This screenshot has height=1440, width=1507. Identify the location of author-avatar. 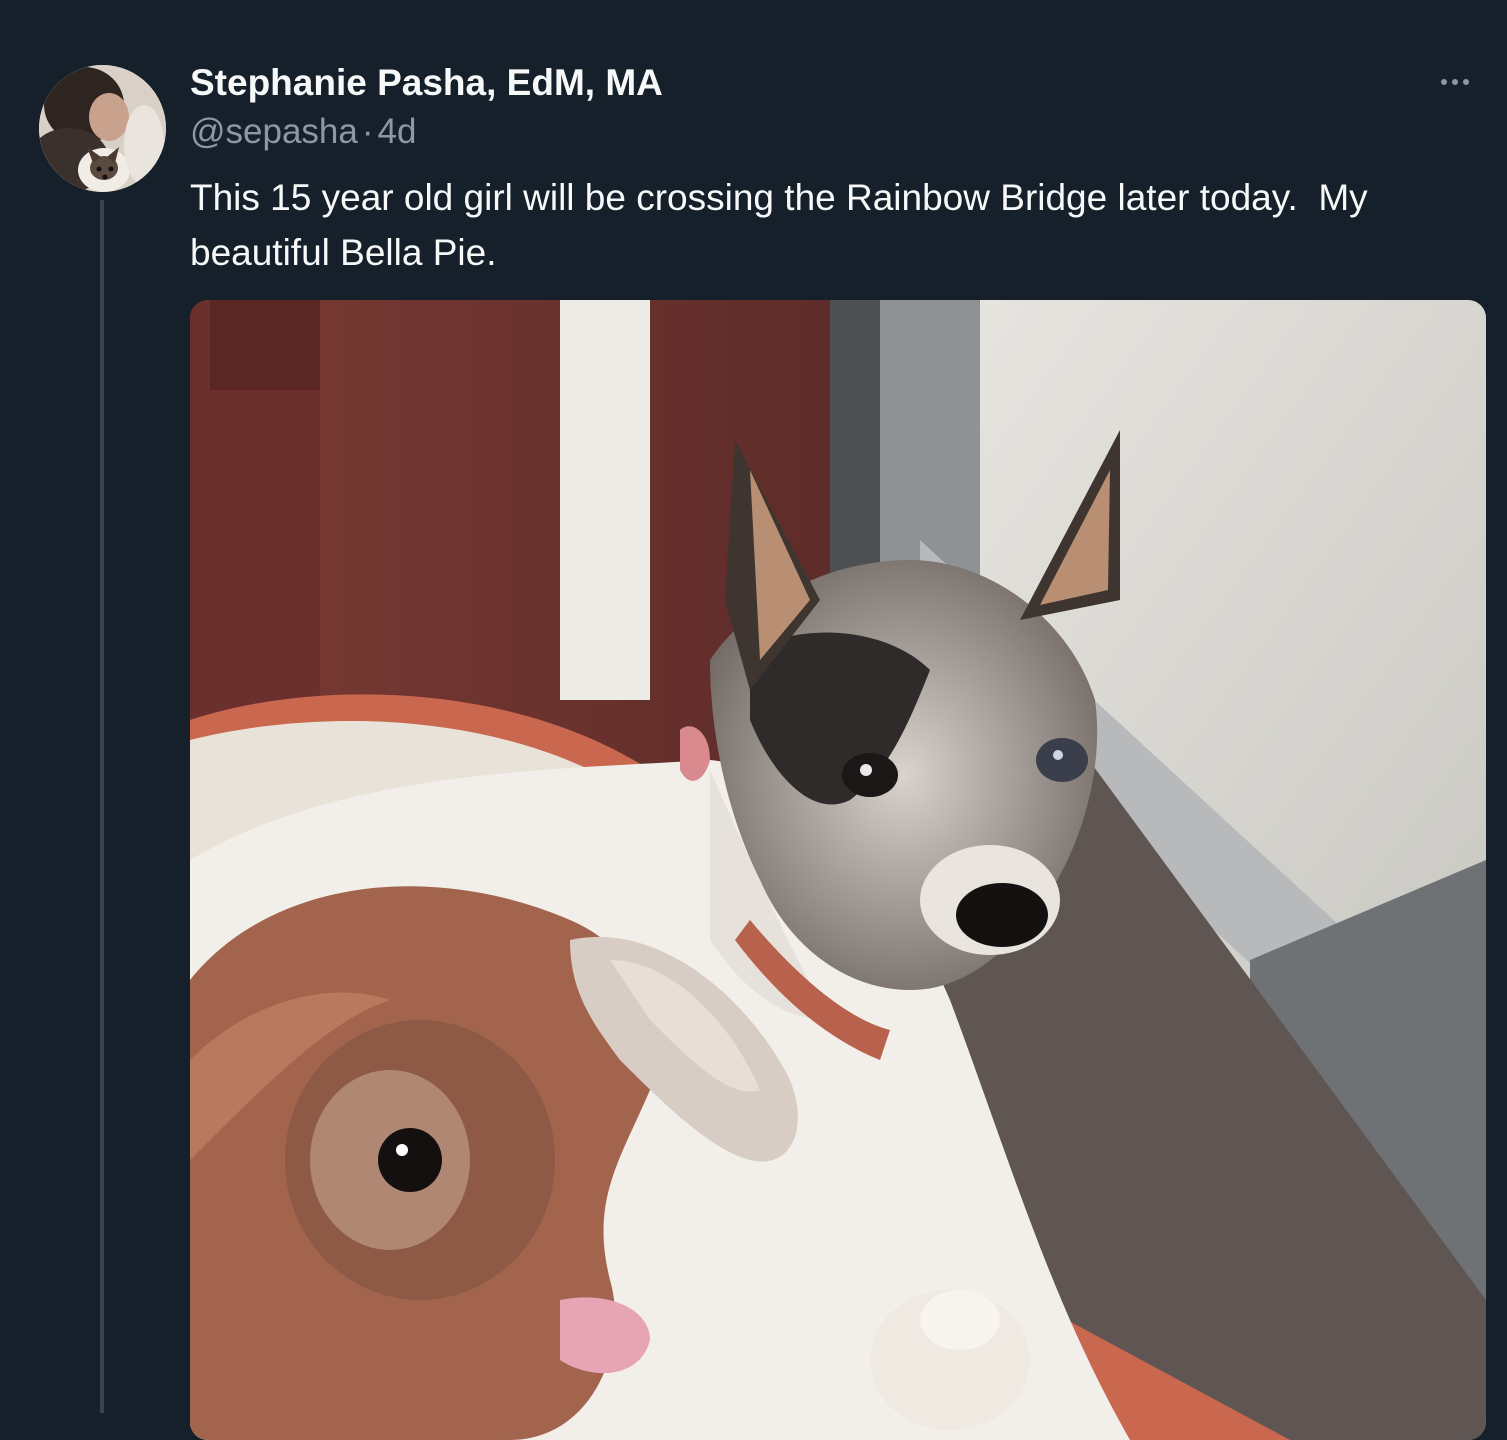
(102, 128).